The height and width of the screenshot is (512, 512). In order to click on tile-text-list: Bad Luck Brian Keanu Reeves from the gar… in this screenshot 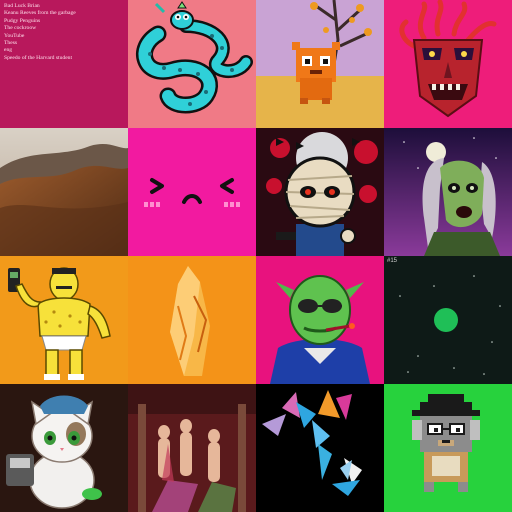, I will do `click(64, 64)`.